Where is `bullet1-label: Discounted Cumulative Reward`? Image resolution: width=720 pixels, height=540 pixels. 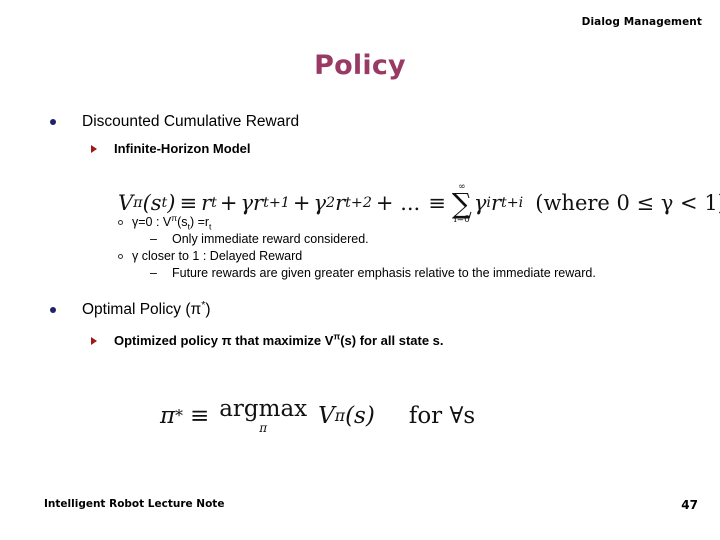
bullet1-label: Discounted Cumulative Reward is located at coordinates (191, 121).